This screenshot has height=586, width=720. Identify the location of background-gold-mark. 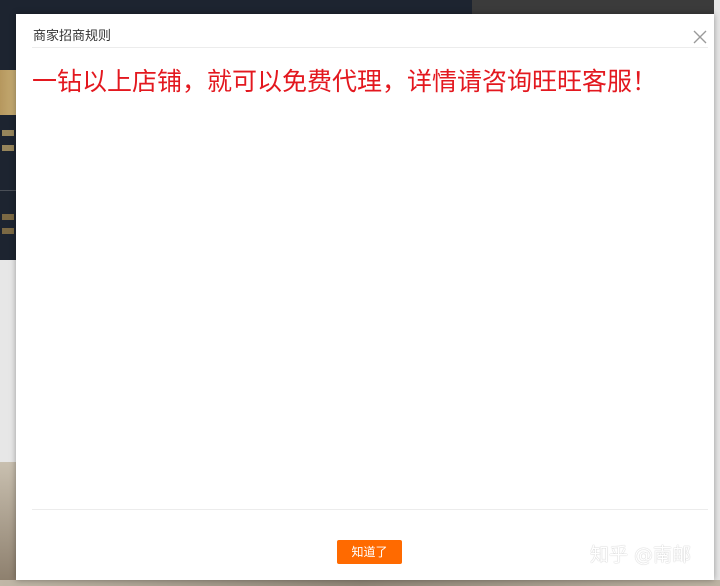
(8, 92).